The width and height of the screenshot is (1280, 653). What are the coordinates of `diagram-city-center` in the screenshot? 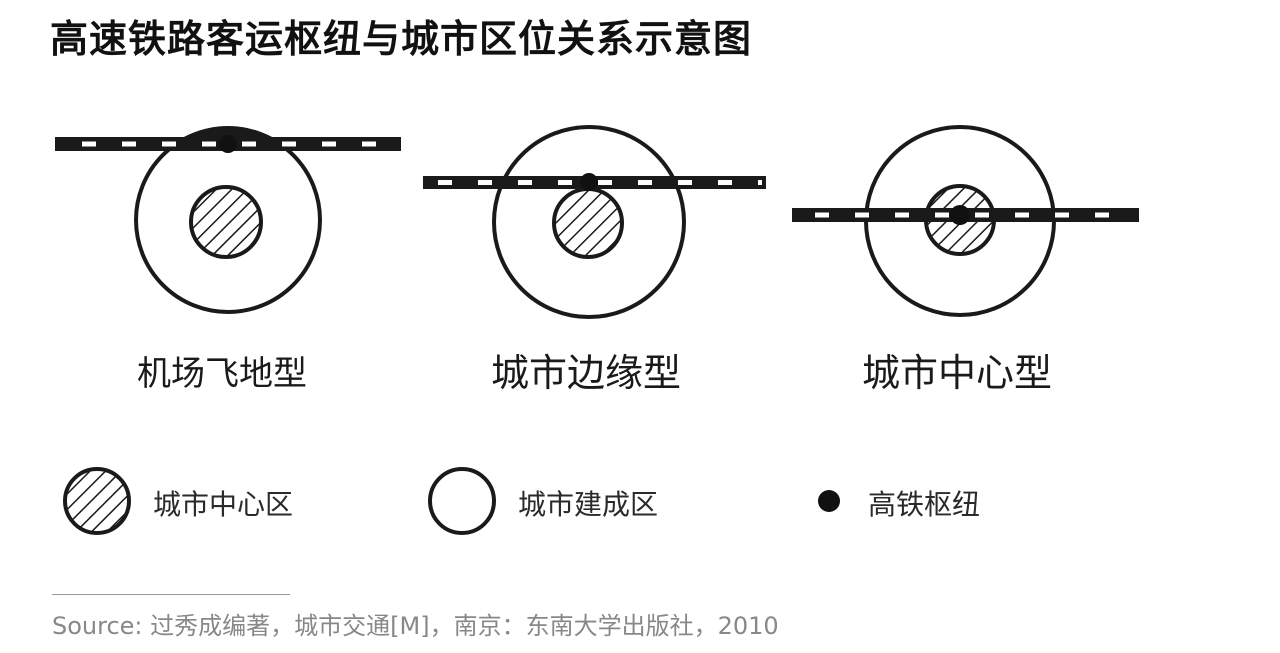 It's located at (965, 221).